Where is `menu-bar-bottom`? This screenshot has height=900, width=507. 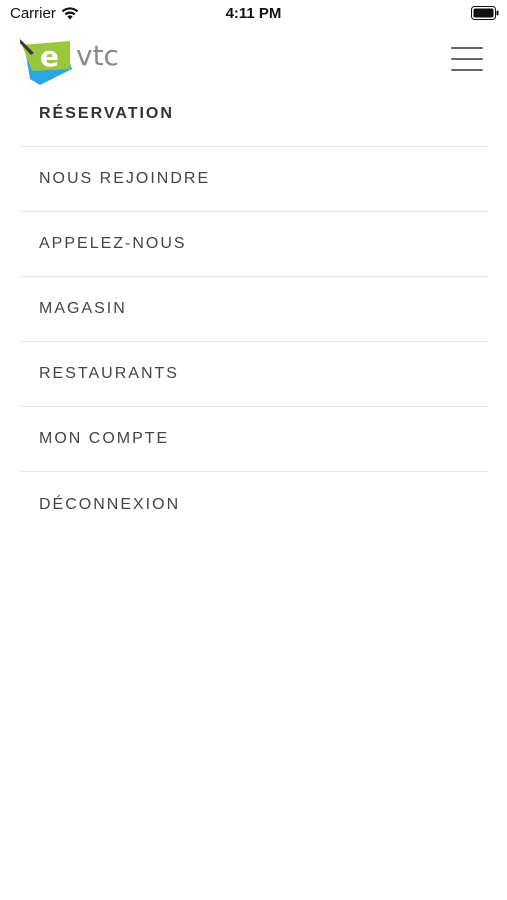 menu-bar-bottom is located at coordinates (467, 70).